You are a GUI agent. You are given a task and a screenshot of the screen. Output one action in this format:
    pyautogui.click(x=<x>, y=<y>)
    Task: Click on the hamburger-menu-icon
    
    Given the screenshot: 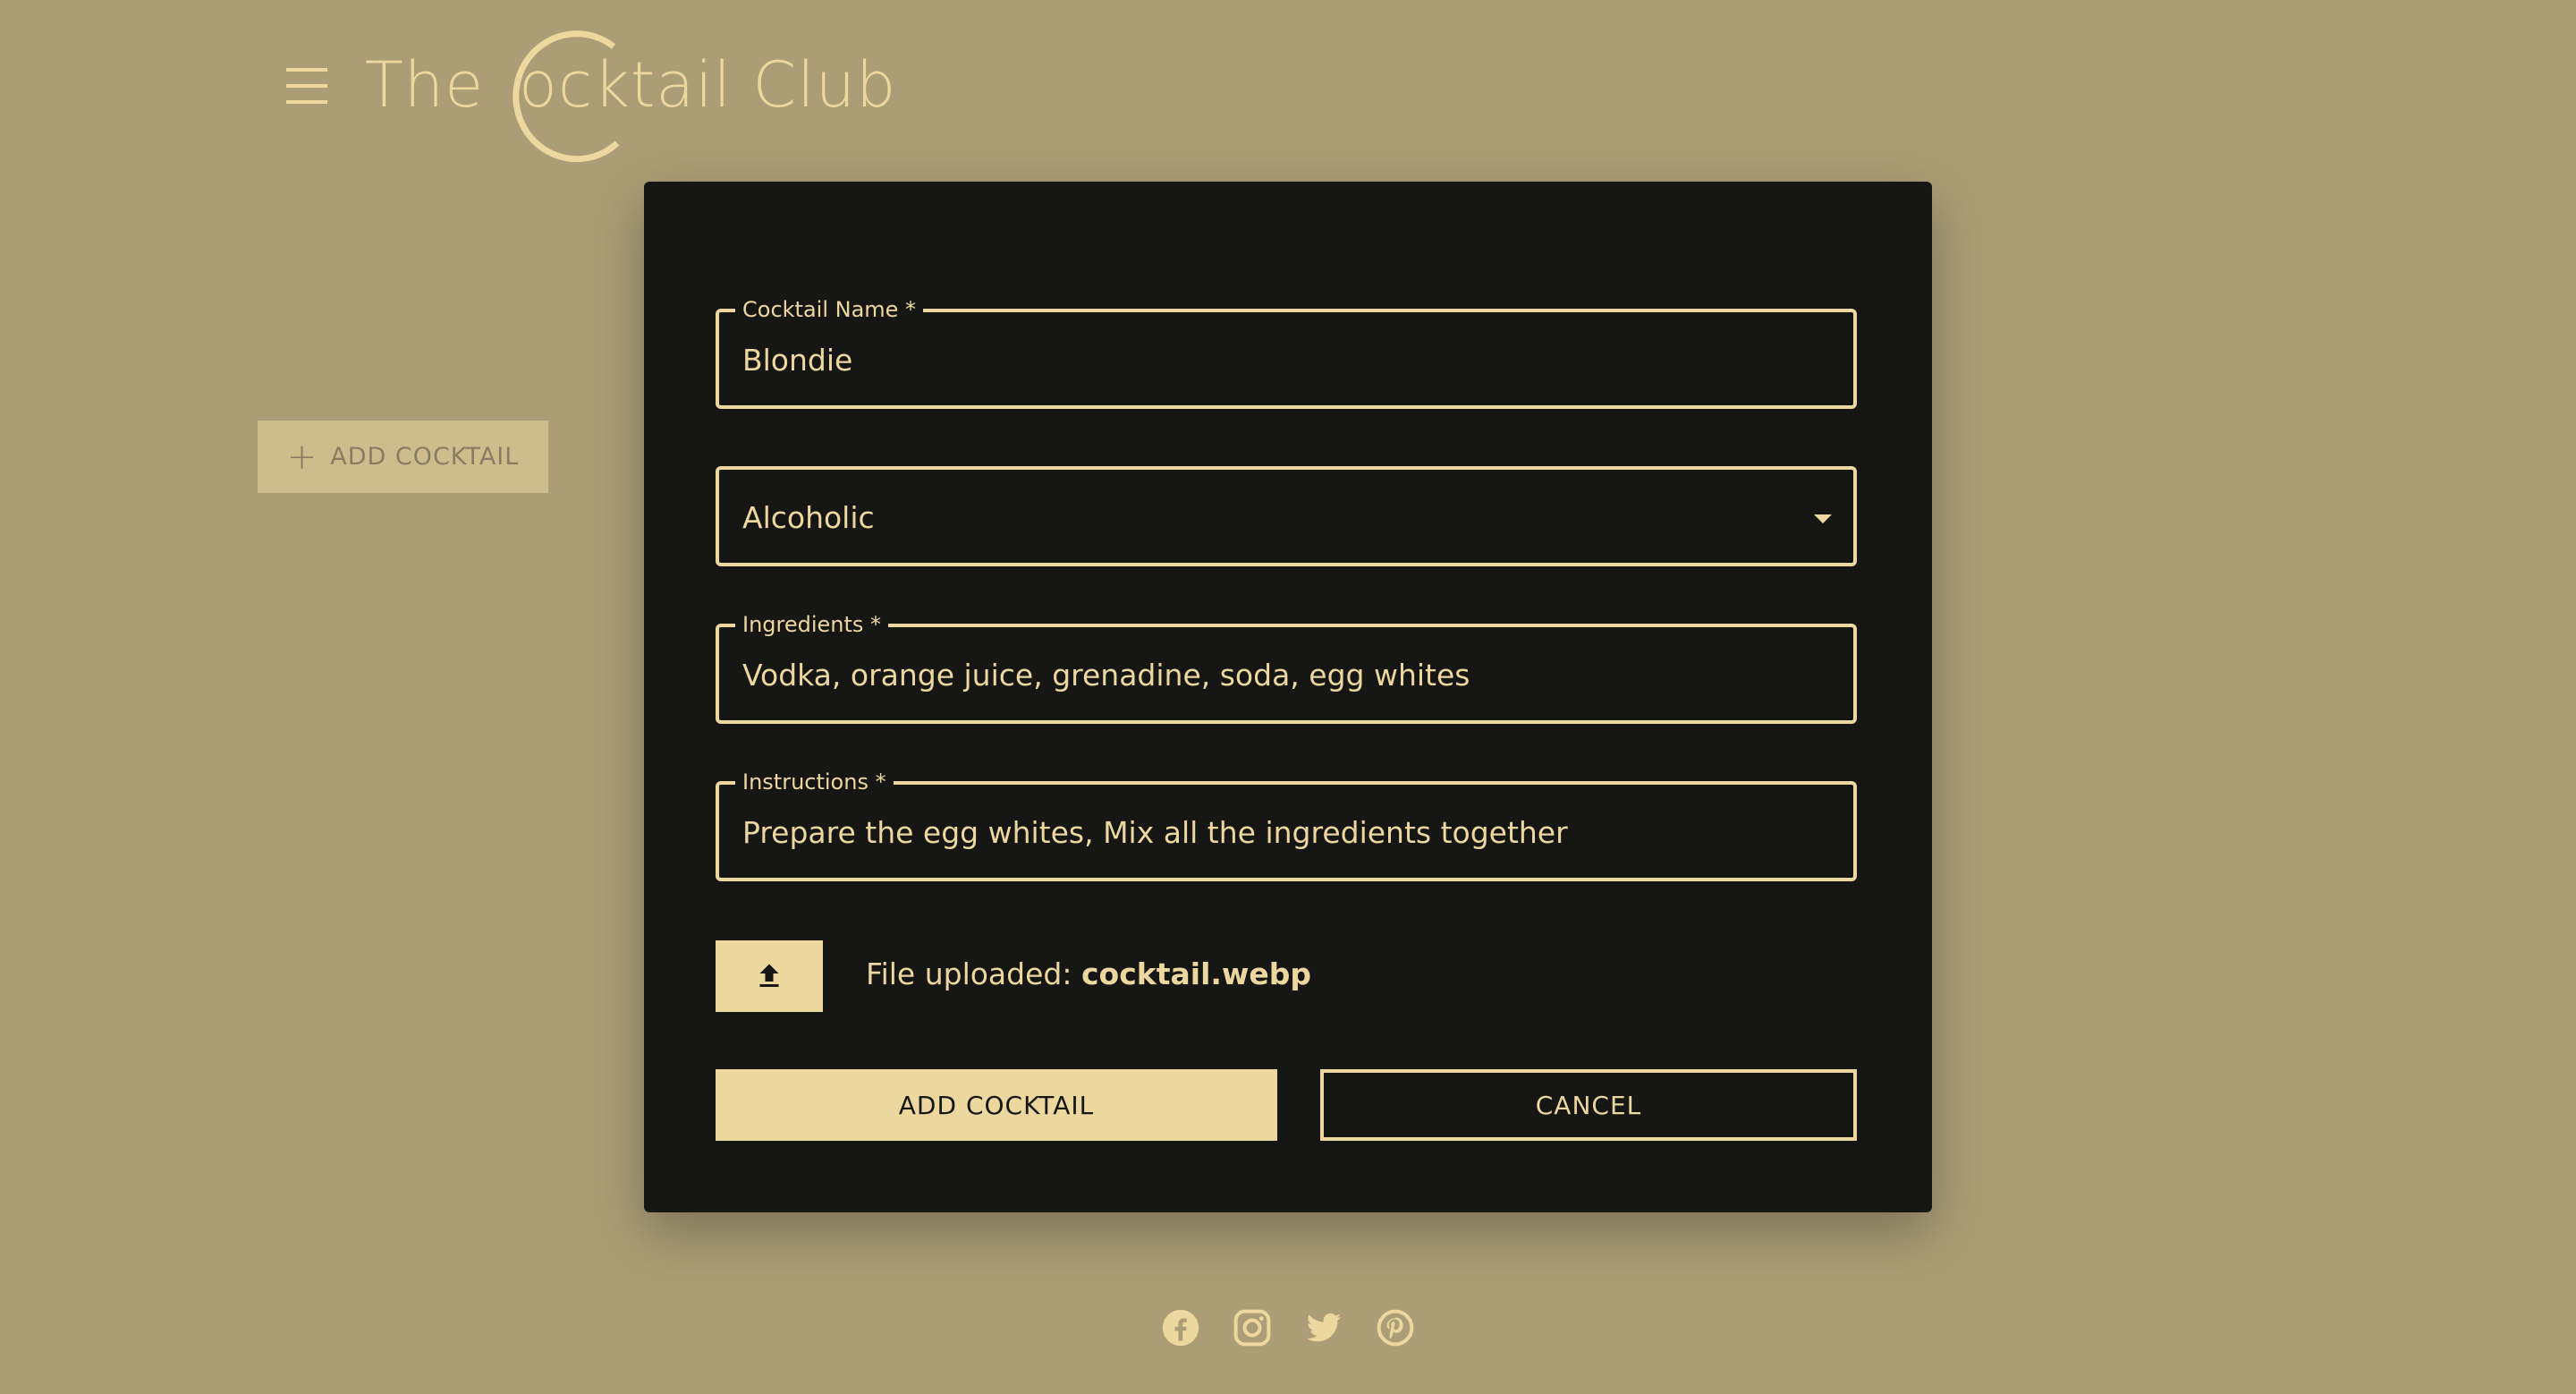 What is the action you would take?
    pyautogui.click(x=308, y=86)
    